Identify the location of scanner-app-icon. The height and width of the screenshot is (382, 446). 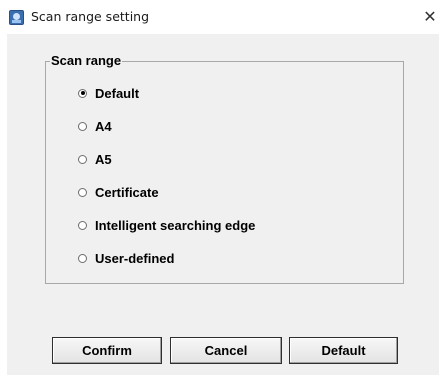
(16, 17).